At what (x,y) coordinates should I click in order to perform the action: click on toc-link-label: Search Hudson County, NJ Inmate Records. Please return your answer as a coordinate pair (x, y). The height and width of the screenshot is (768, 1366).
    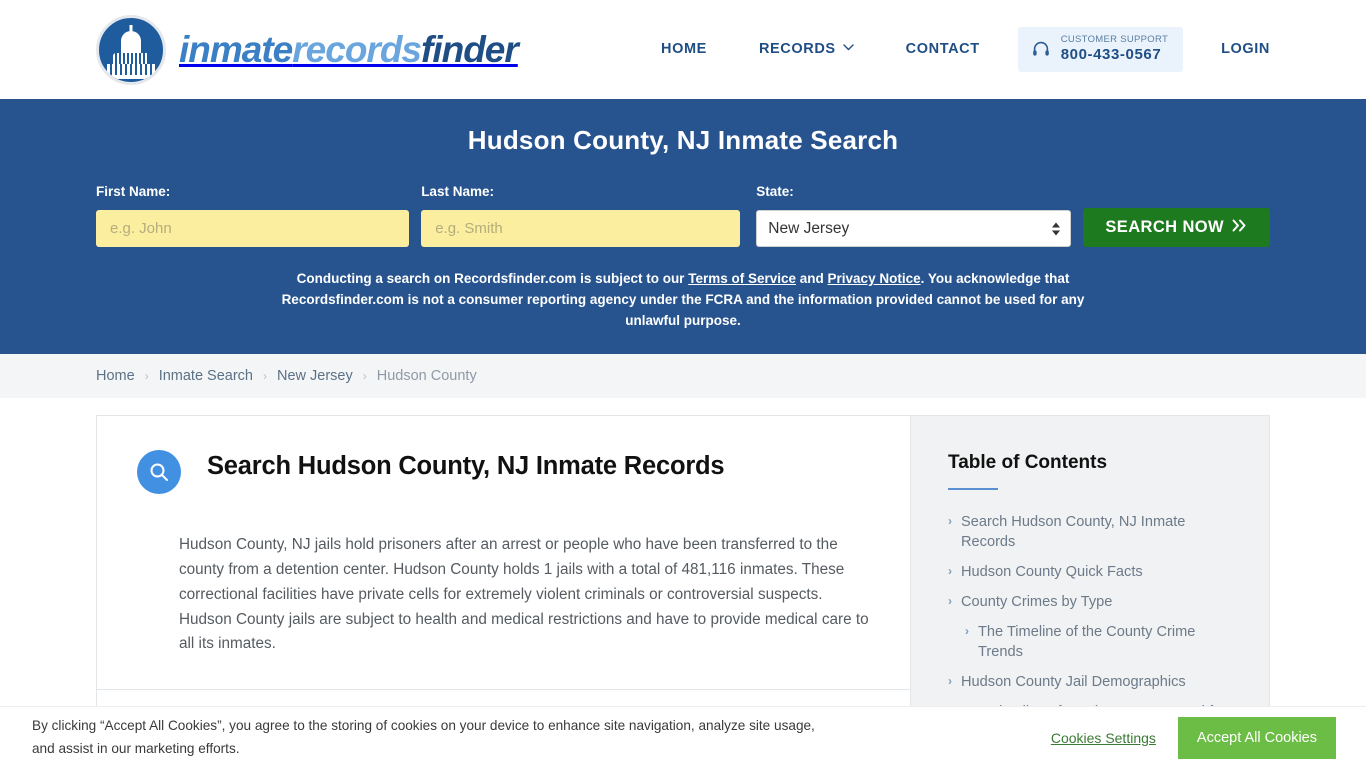
    Looking at the image, I should click on (1100, 532).